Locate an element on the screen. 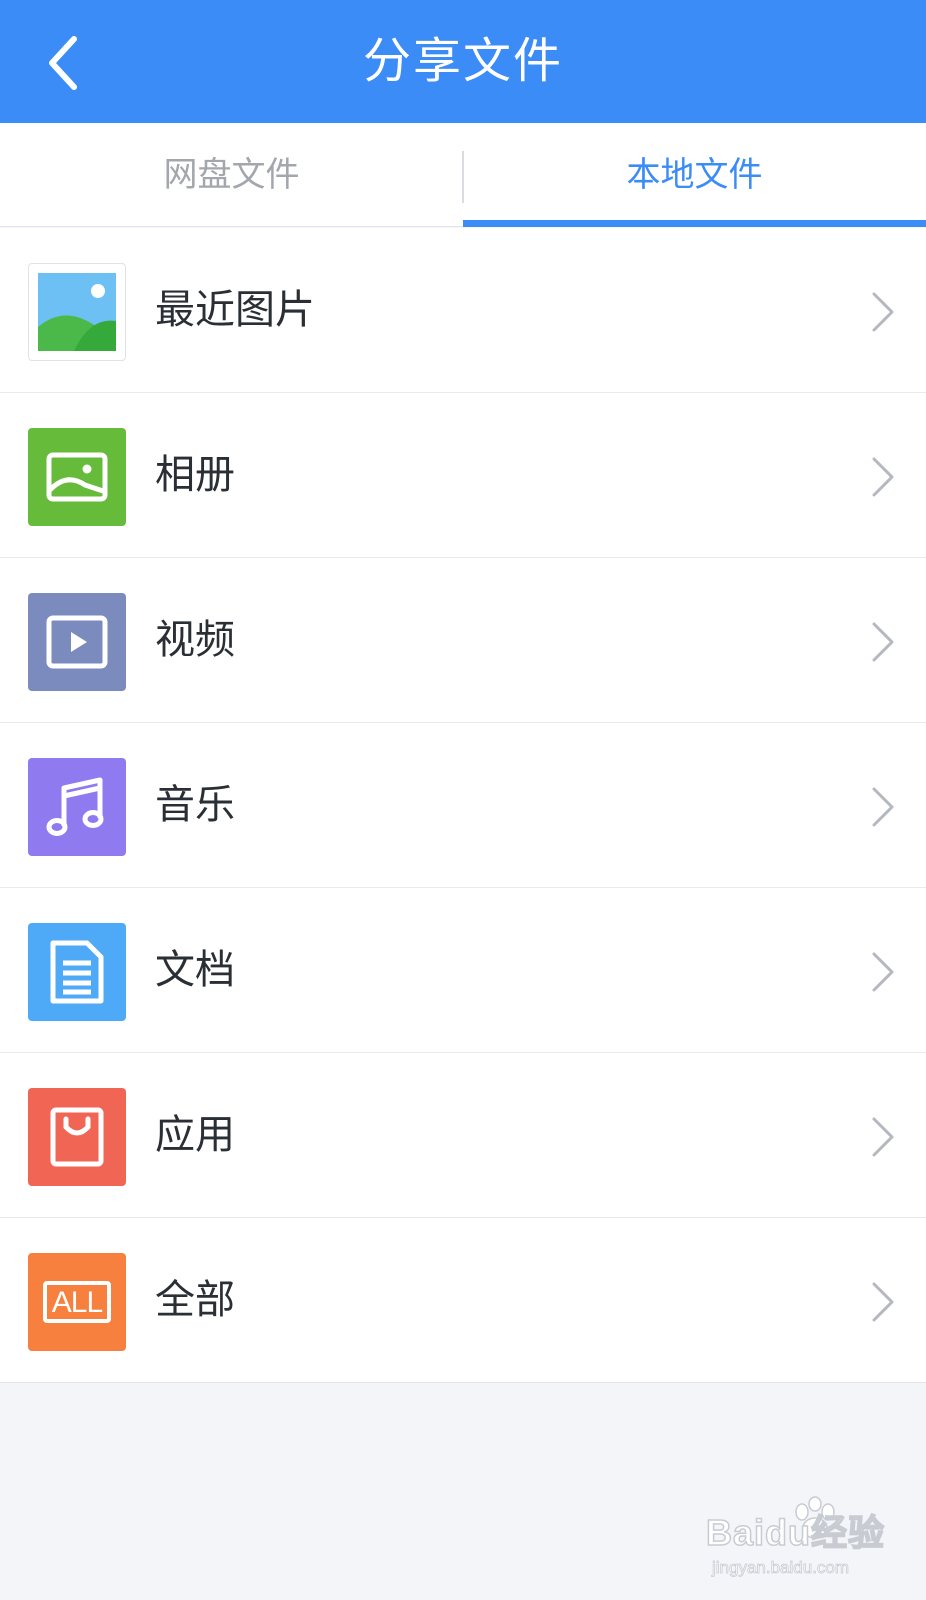  list-item-all: ALL 全部 is located at coordinates (463, 1300).